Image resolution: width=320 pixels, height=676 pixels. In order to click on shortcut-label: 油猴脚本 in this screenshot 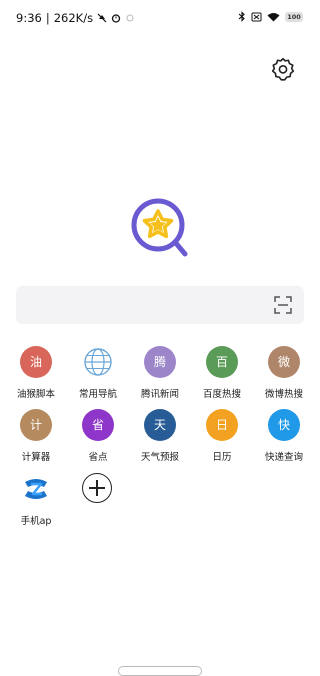, I will do `click(35, 394)`.